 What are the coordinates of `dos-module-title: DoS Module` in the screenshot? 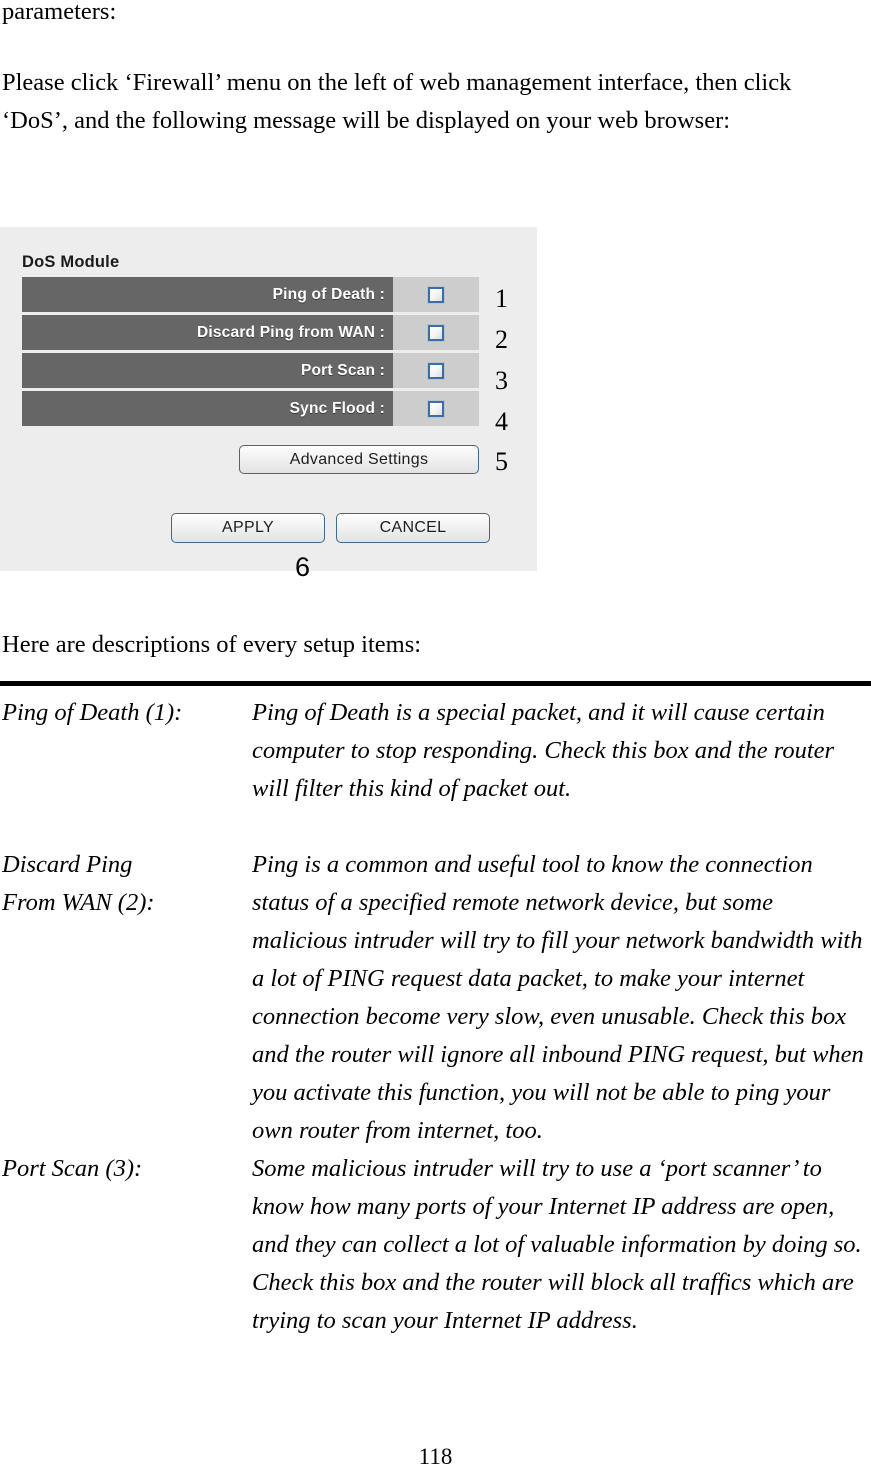 It's located at (71, 262).